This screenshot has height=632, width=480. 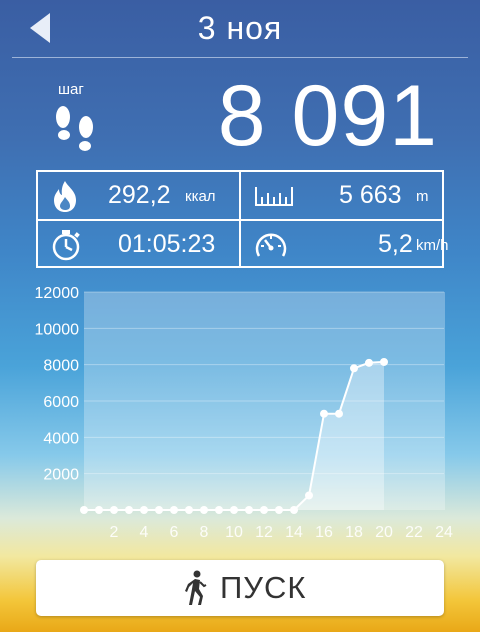 I want to click on footprints-icon, so click(x=74, y=128).